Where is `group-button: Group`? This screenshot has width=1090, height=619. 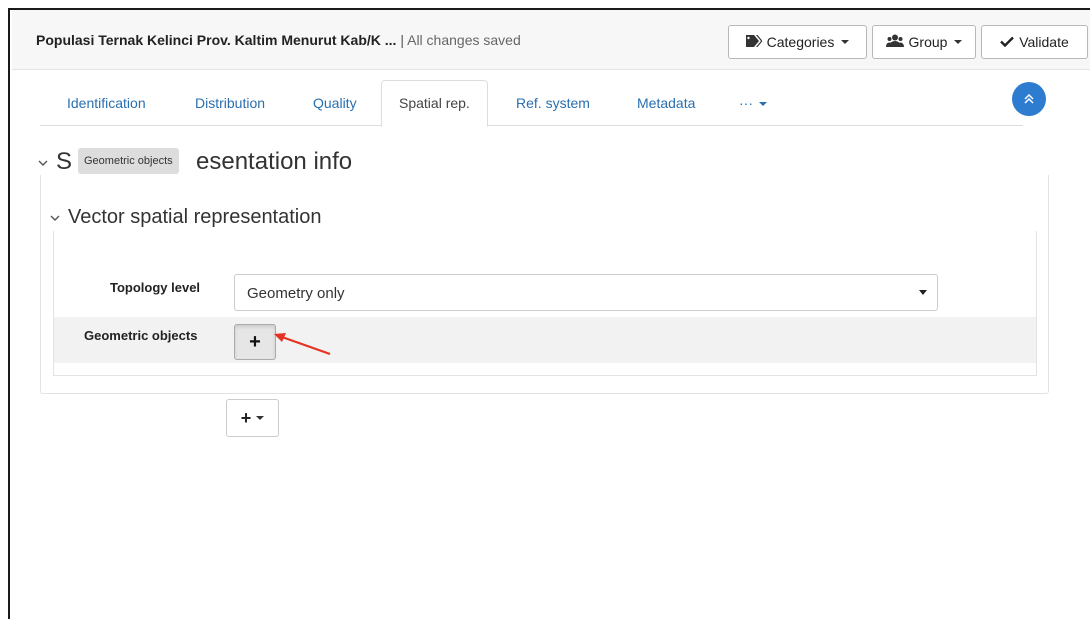
group-button: Group is located at coordinates (924, 42).